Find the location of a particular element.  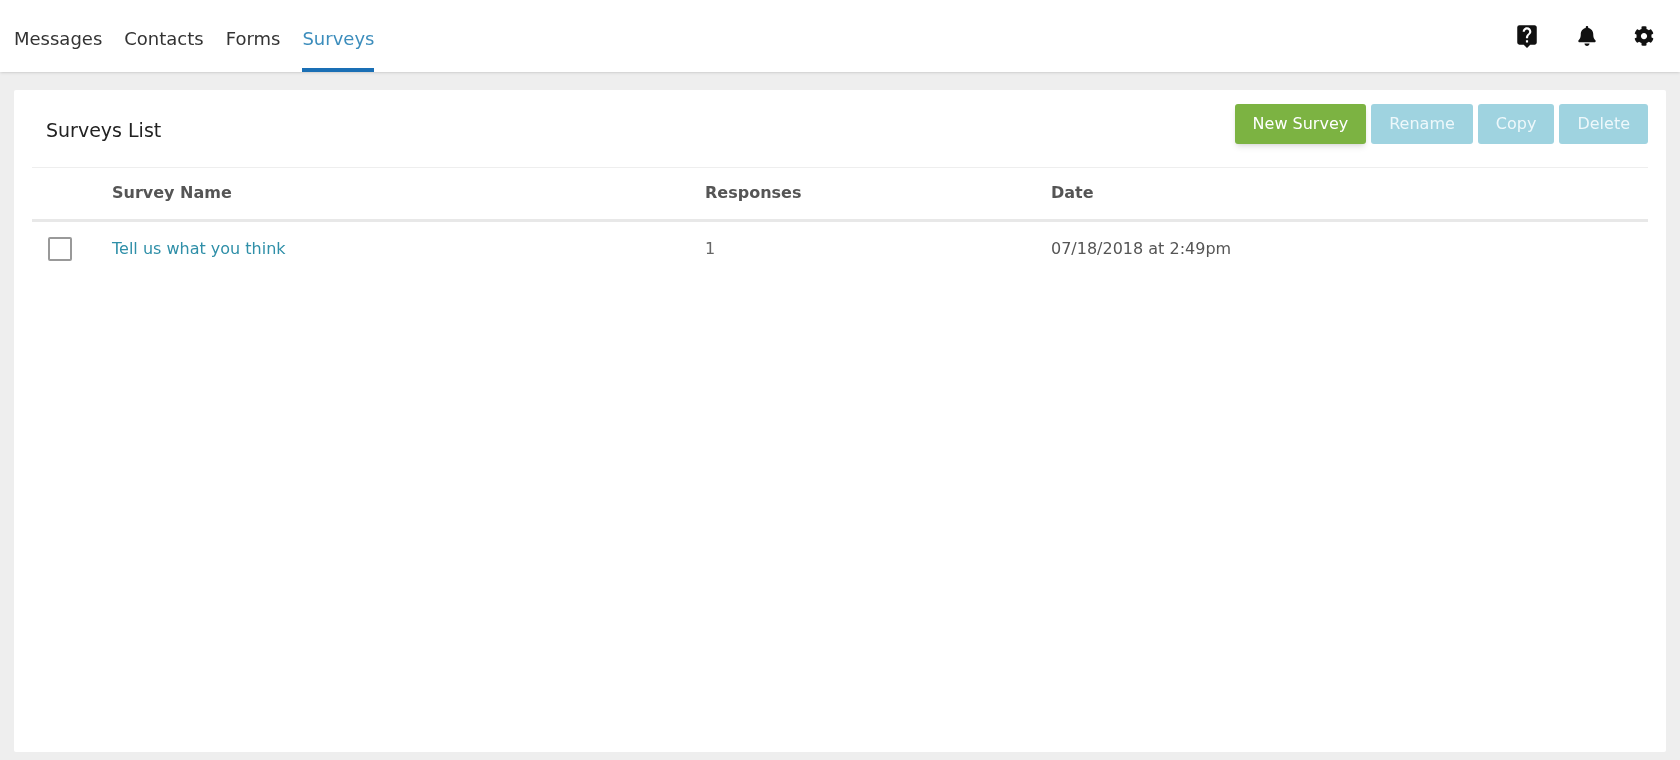

settings-icon is located at coordinates (1644, 36).